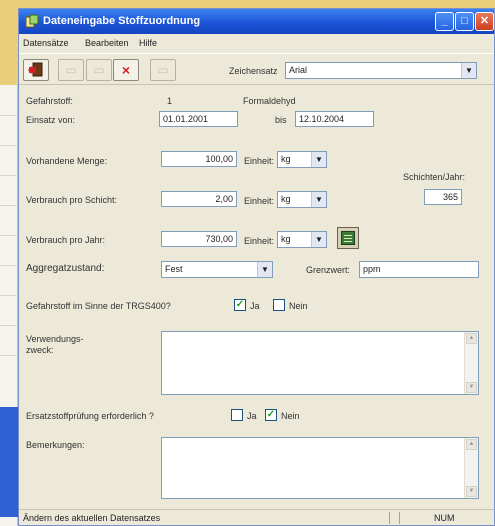 The image size is (495, 526). Describe the element at coordinates (252, 416) in the screenshot. I see `ersatz-ja-label: Ja` at that location.